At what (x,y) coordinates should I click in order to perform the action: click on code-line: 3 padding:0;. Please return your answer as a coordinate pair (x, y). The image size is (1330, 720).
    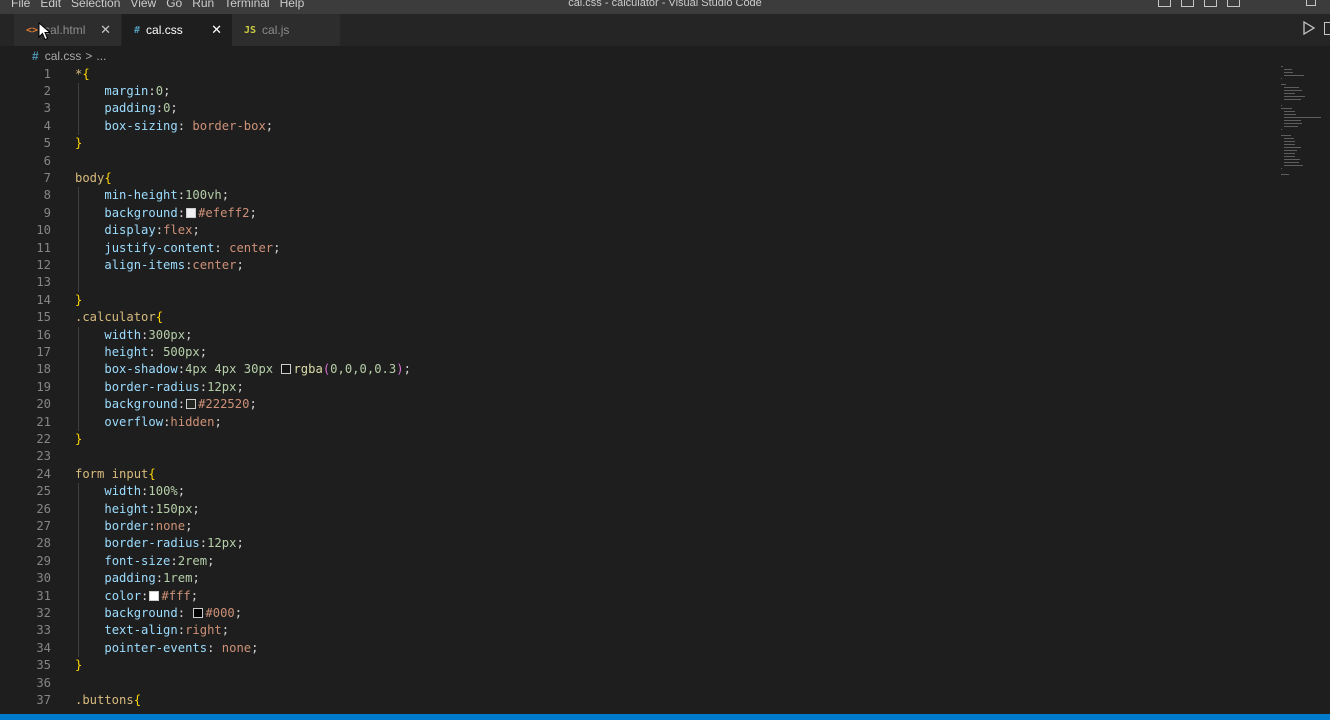
    Looking at the image, I should click on (665, 108).